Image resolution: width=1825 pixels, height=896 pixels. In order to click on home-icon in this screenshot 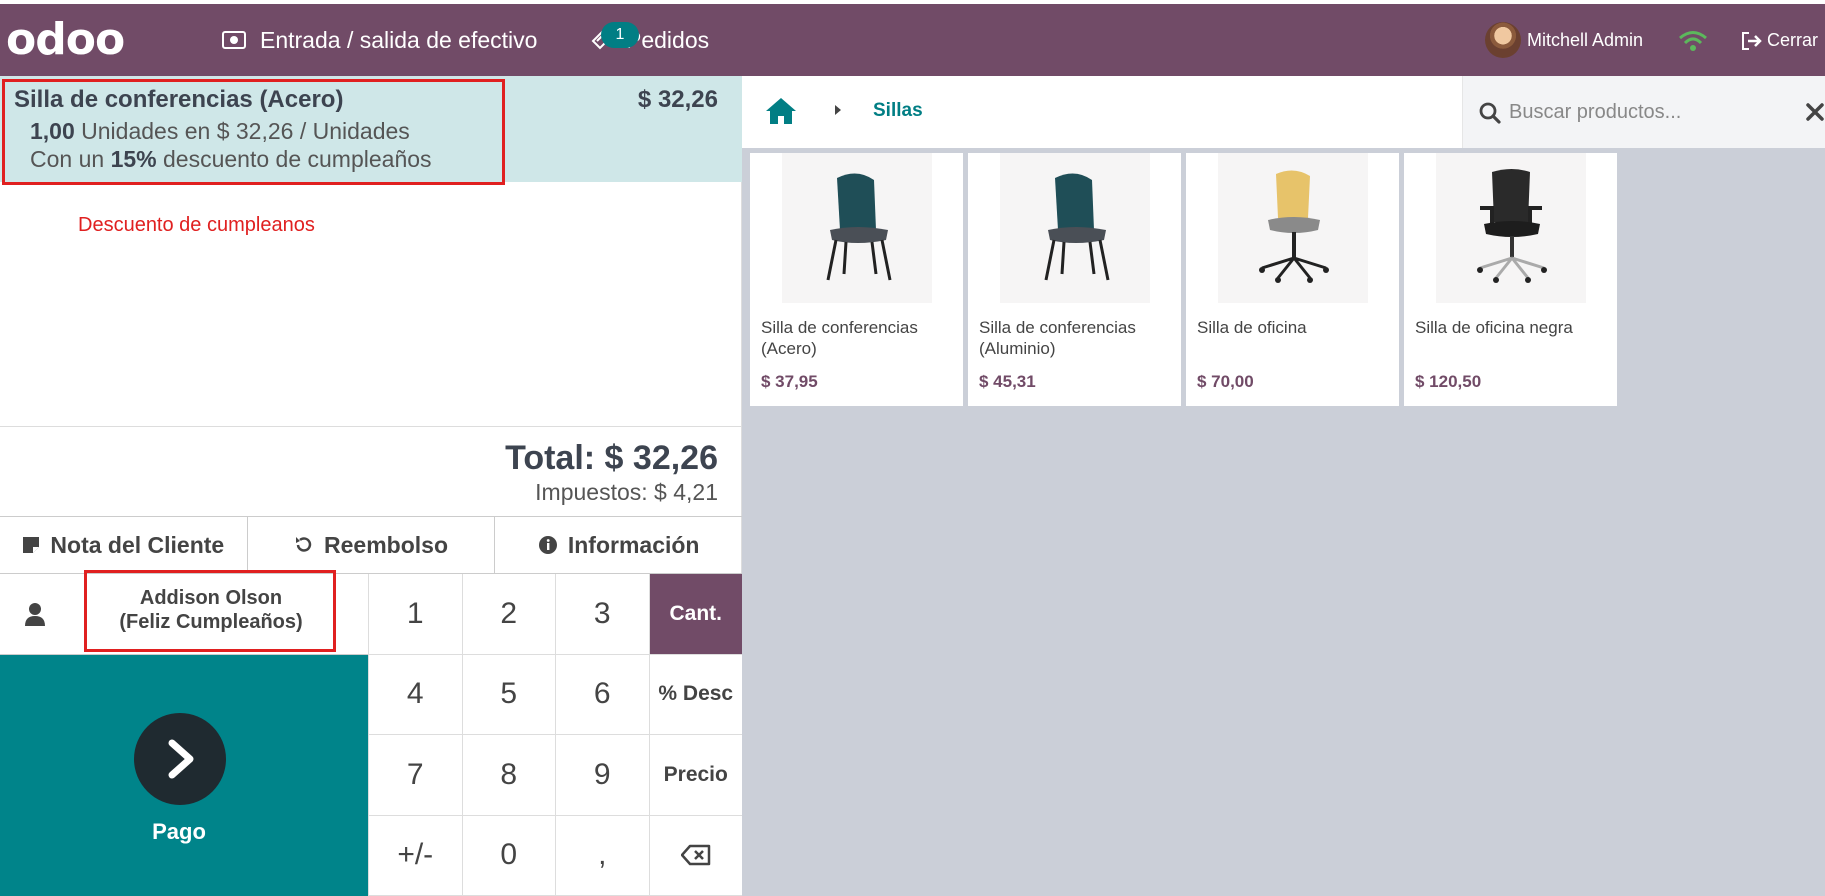, I will do `click(781, 111)`.